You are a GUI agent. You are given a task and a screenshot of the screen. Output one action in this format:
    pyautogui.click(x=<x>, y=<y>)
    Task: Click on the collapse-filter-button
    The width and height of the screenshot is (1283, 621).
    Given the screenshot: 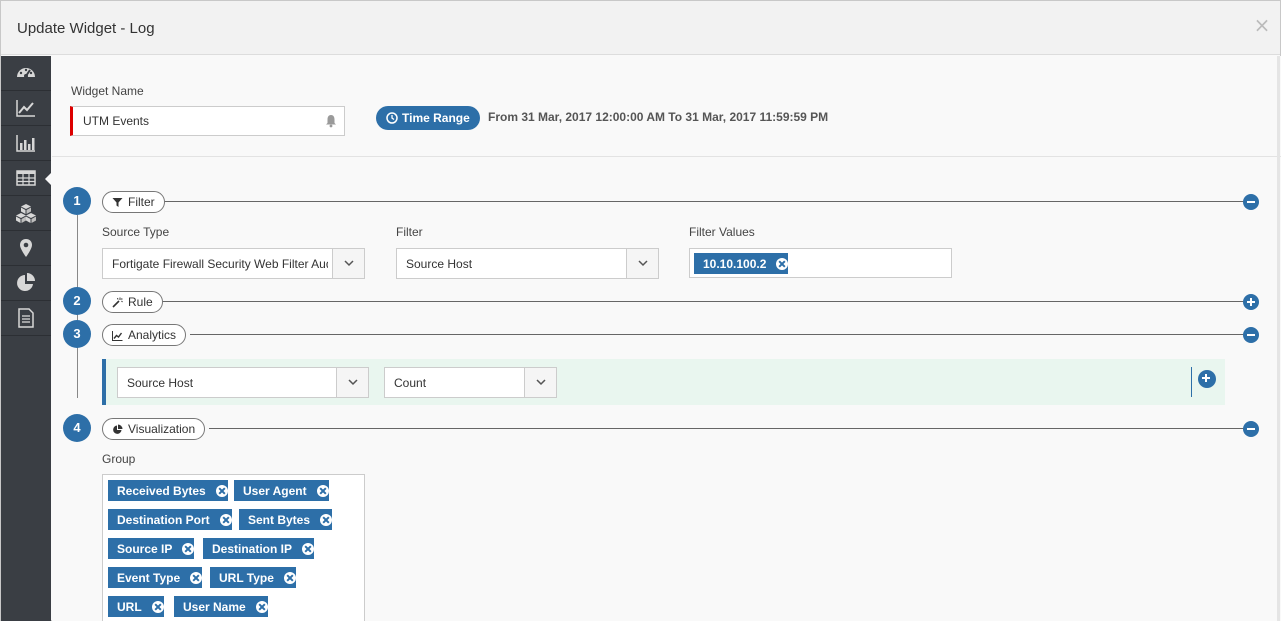 What is the action you would take?
    pyautogui.click(x=1251, y=202)
    